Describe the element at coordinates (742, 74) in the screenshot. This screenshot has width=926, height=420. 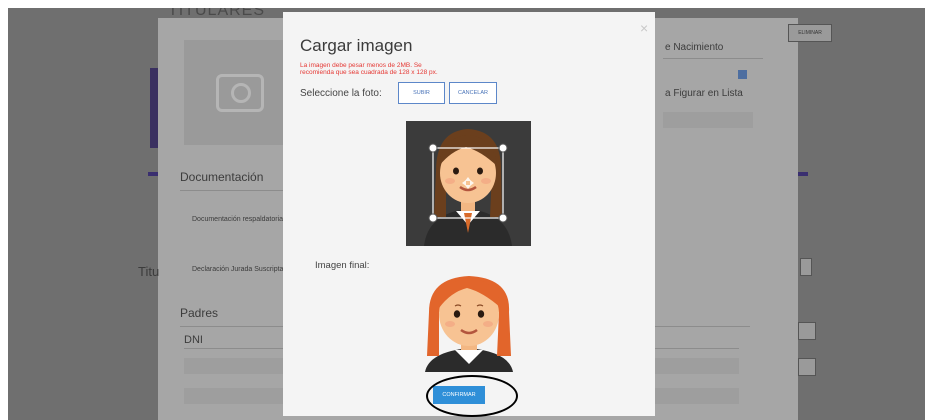
I see `calendar-icon` at that location.